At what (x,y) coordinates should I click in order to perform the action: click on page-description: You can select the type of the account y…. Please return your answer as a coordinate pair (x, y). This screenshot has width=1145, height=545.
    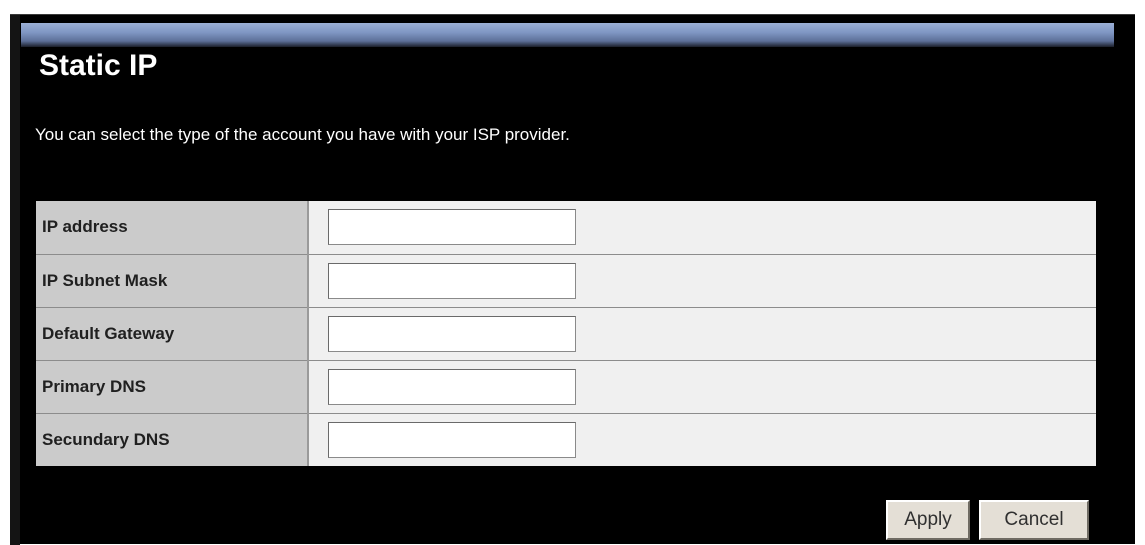
    Looking at the image, I should click on (302, 134).